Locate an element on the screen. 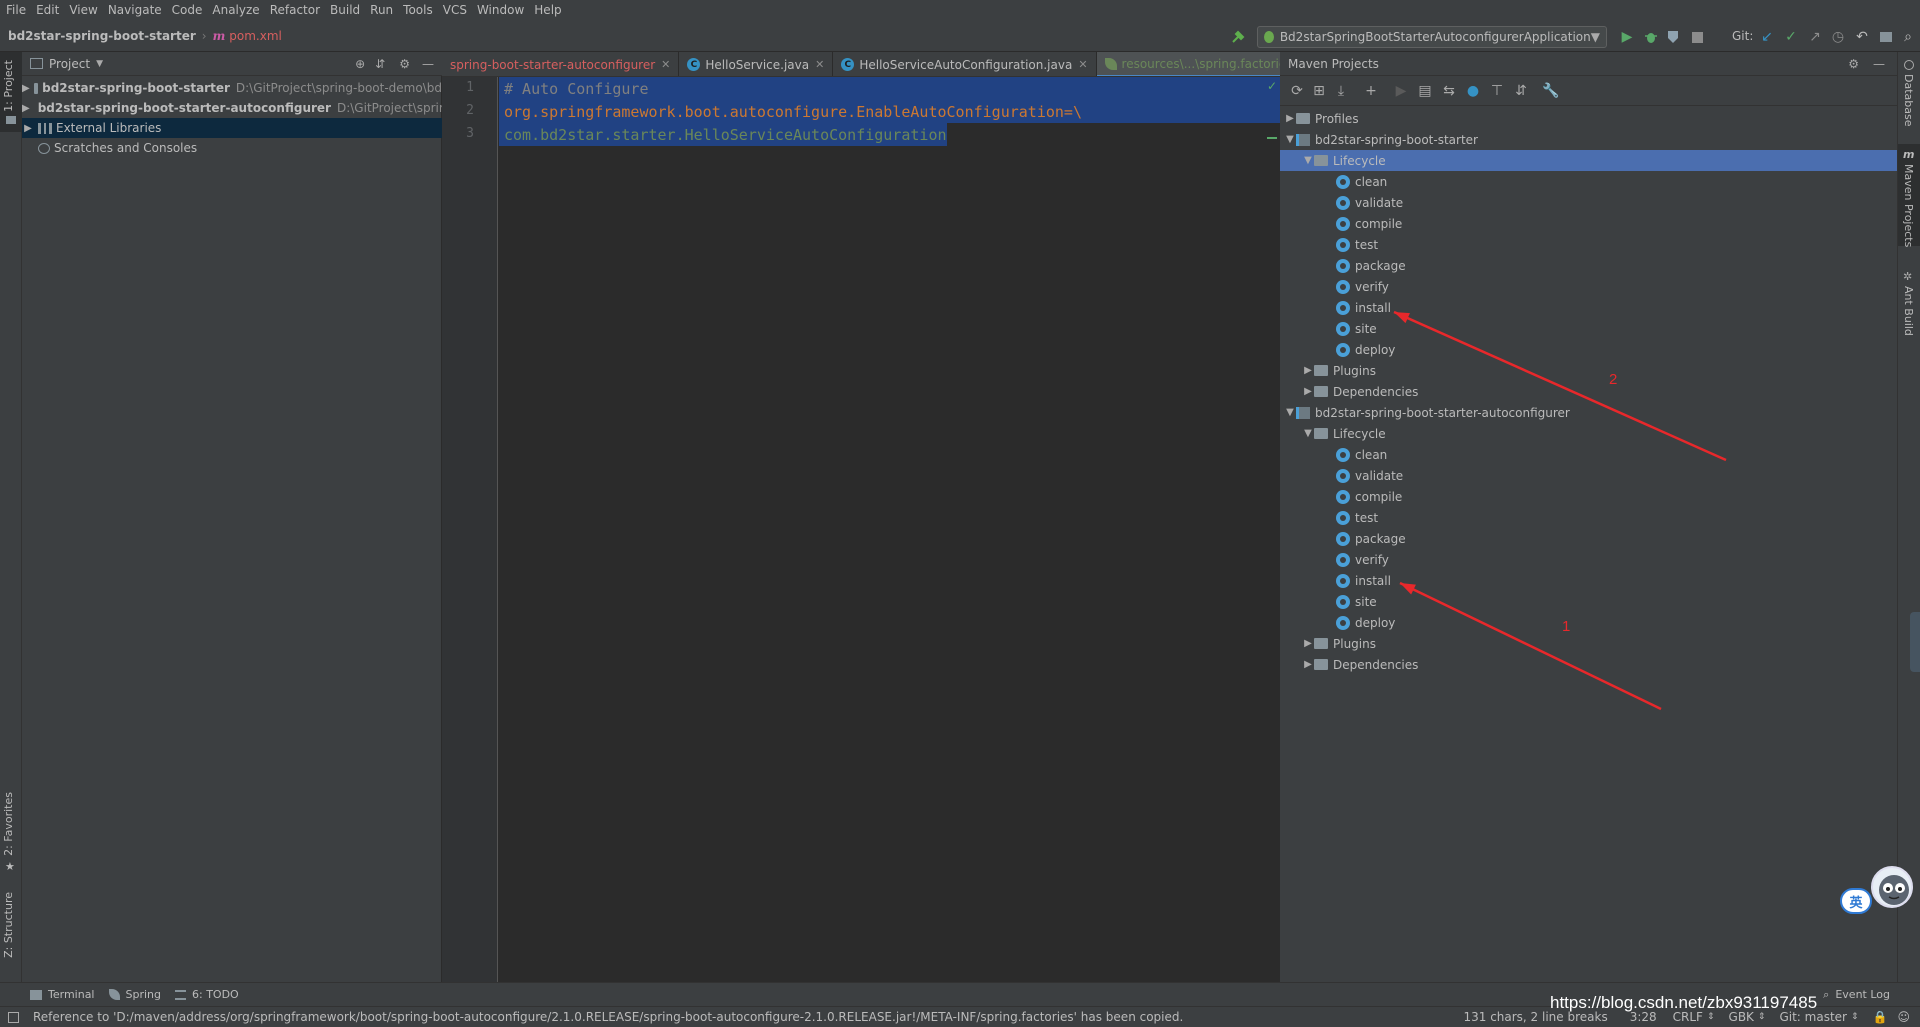  wrench-icon: 🔧 is located at coordinates (1551, 91).